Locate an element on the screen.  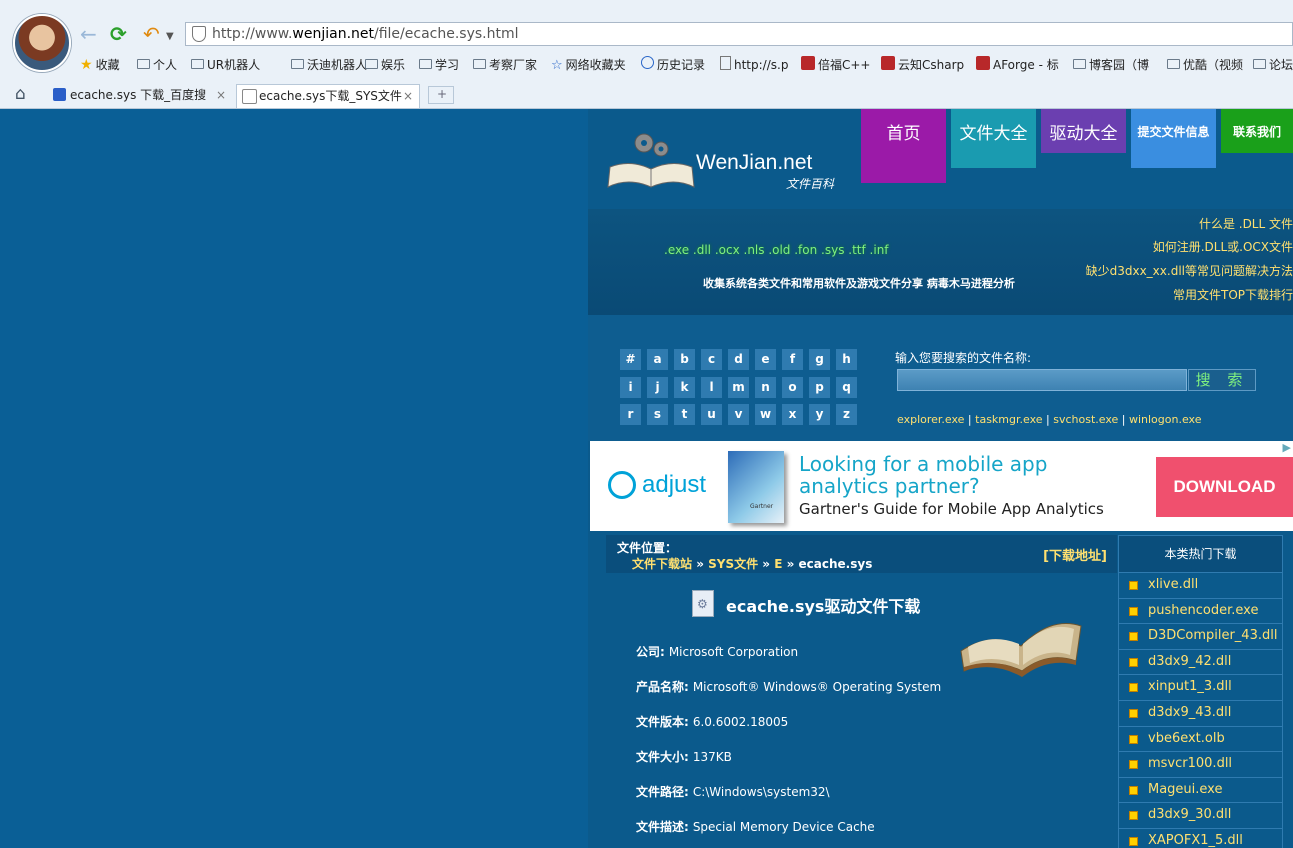
bookmark-item: 学习 is located at coordinates (439, 65).